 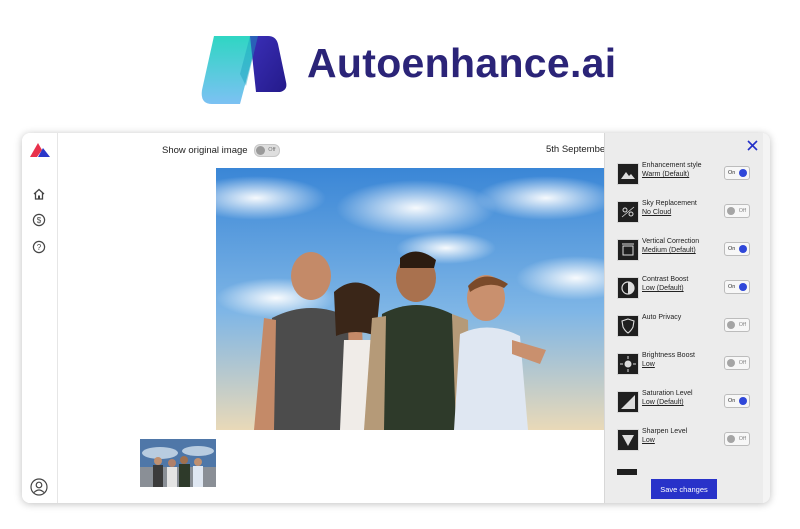 What do you see at coordinates (628, 288) in the screenshot?
I see `contrast-icon` at bounding box center [628, 288].